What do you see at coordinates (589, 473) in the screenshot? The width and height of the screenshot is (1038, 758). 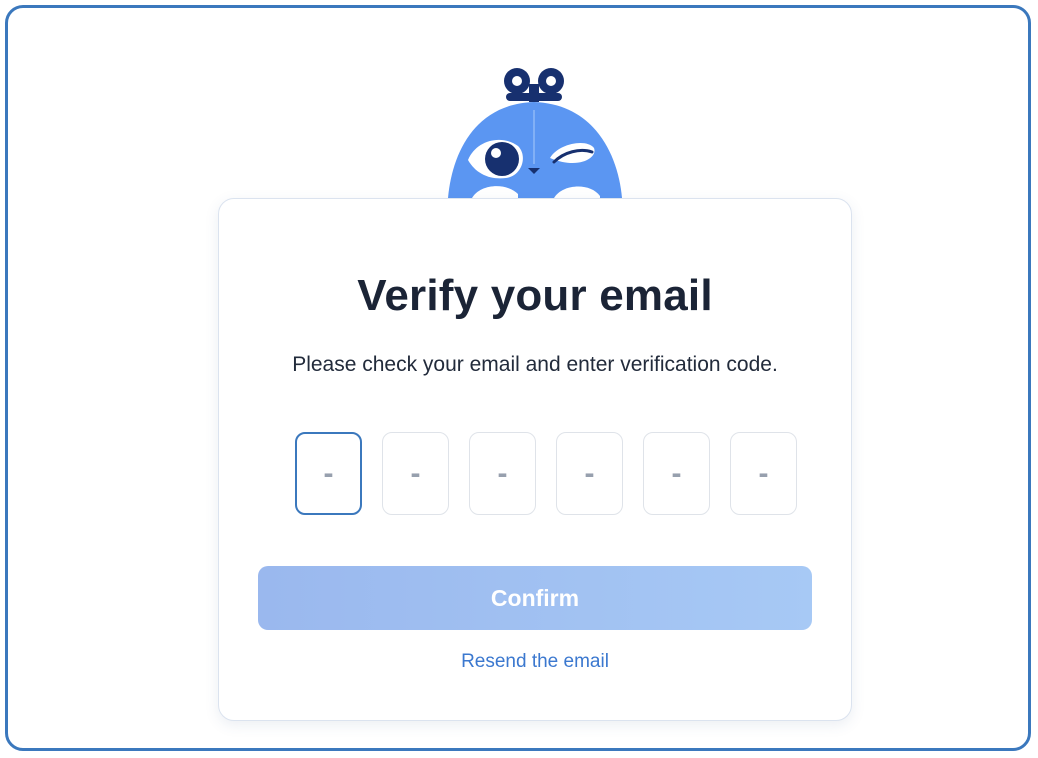 I see `code-digit-4: -` at bounding box center [589, 473].